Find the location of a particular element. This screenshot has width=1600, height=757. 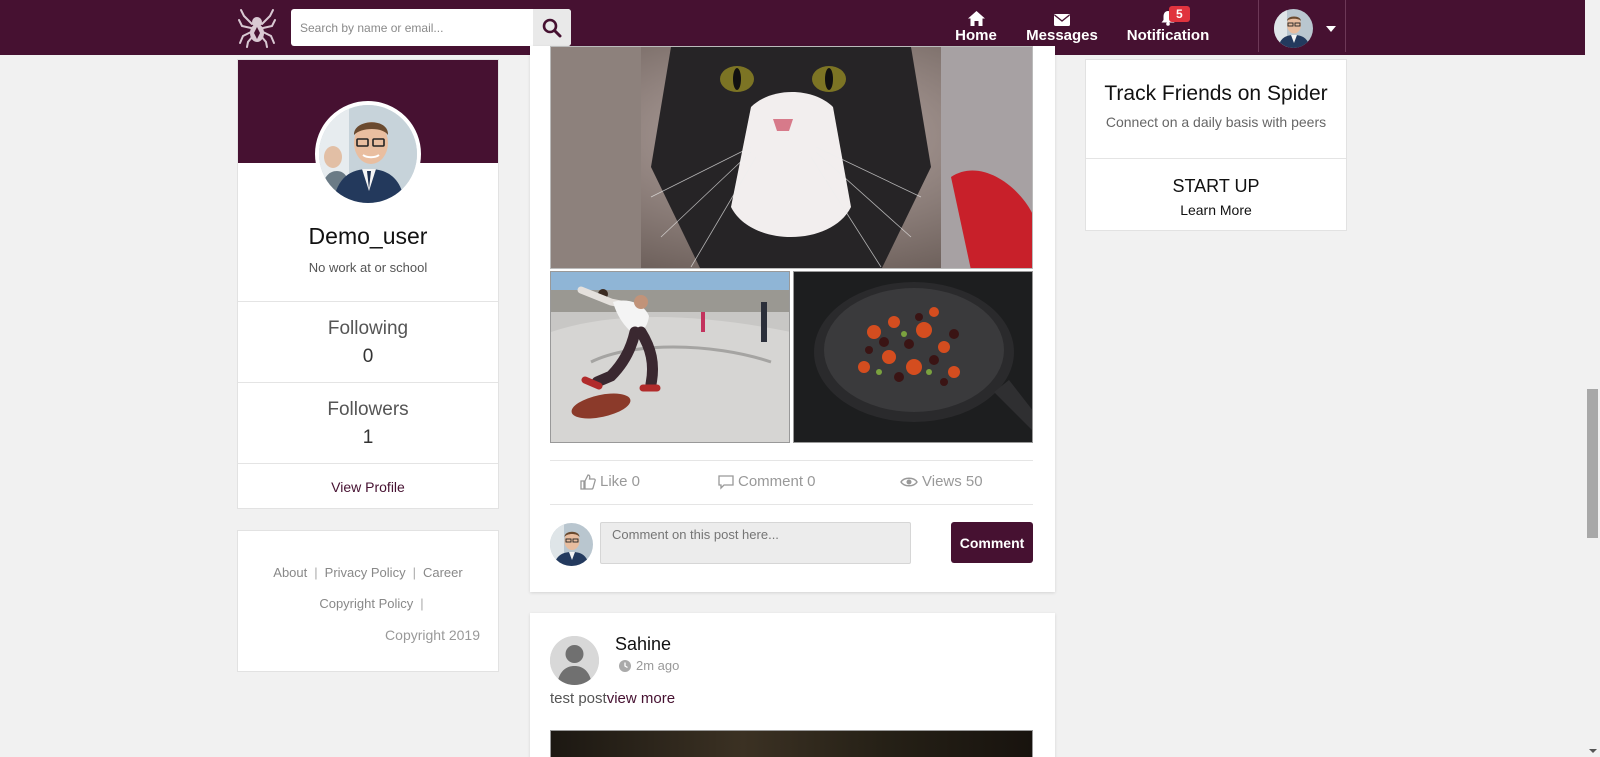

post-author-name: Sahine is located at coordinates (643, 644).